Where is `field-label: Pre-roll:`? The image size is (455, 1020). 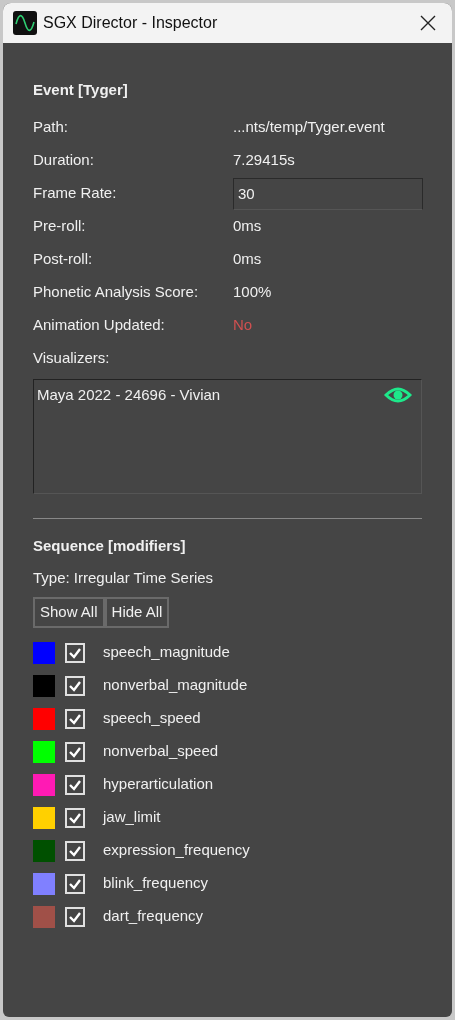 field-label: Pre-roll: is located at coordinates (60, 226).